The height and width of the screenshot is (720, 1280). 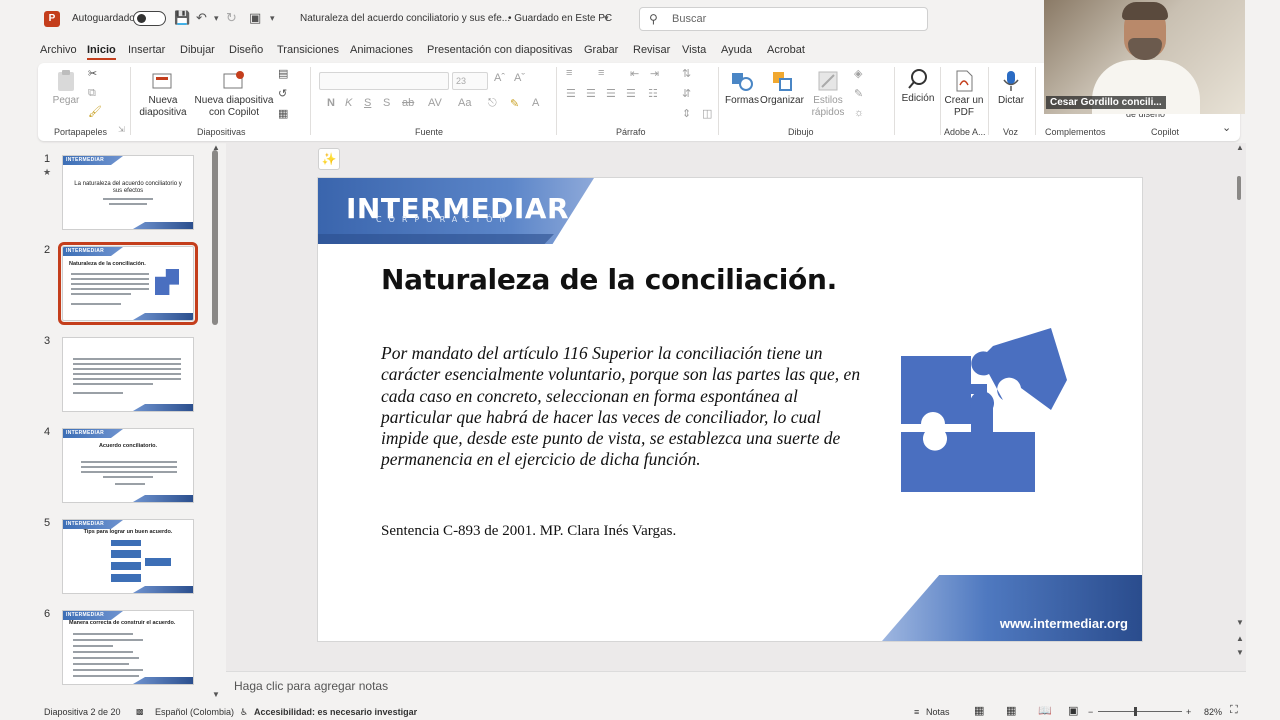 I want to click on save-status: • Guardado en Este PC, so click(x=560, y=18).